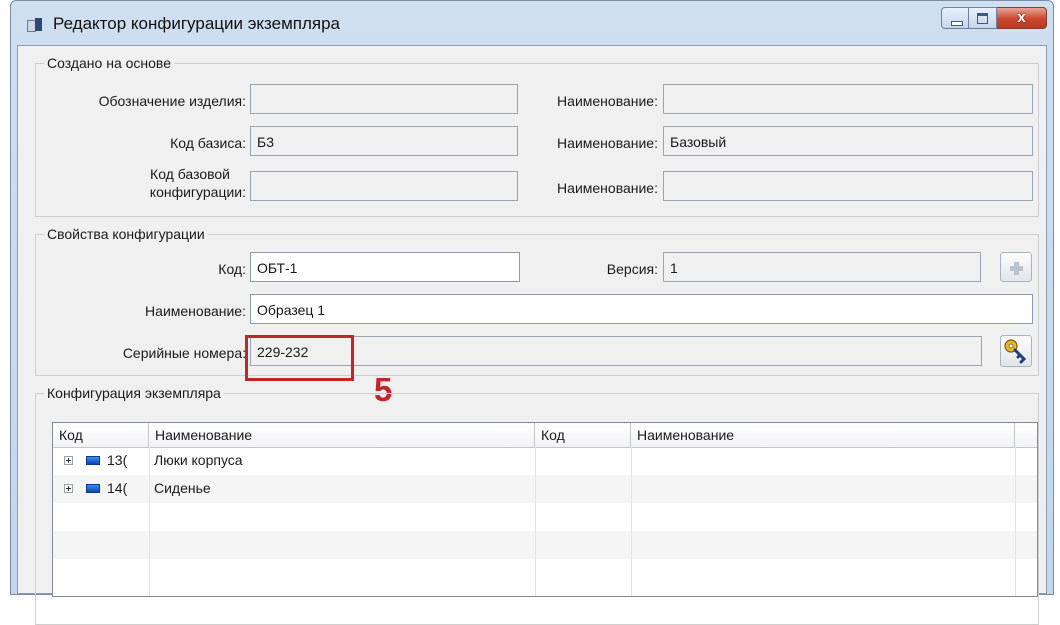 This screenshot has height=625, width=1060. What do you see at coordinates (117, 460) in the screenshot?
I see `row-code: 13(` at bounding box center [117, 460].